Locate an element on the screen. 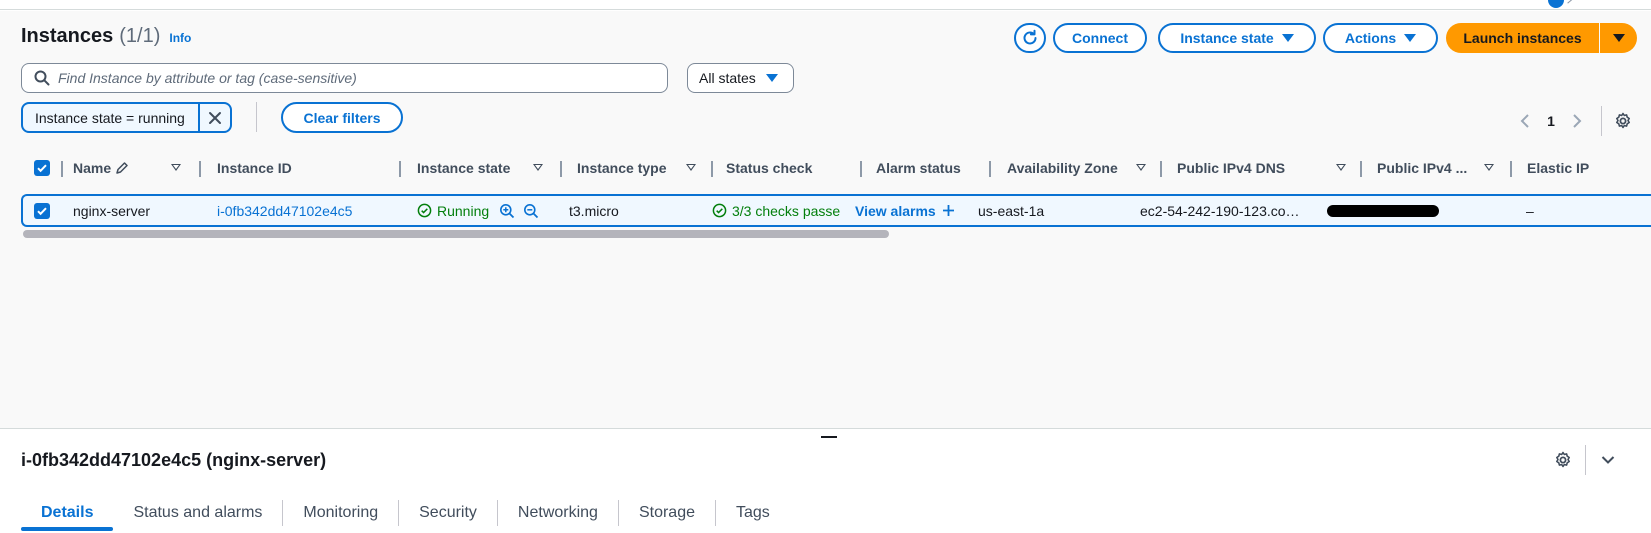 The height and width of the screenshot is (533, 1651). launch-instances-button: Launch instances is located at coordinates (1522, 38).